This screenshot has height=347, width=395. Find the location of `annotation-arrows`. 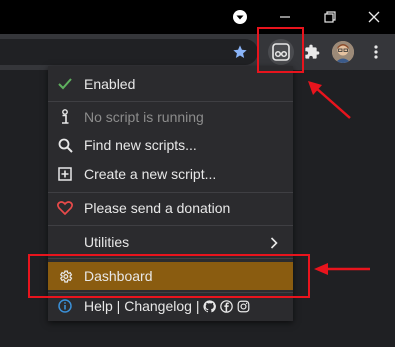

annotation-arrows is located at coordinates (339, 178).